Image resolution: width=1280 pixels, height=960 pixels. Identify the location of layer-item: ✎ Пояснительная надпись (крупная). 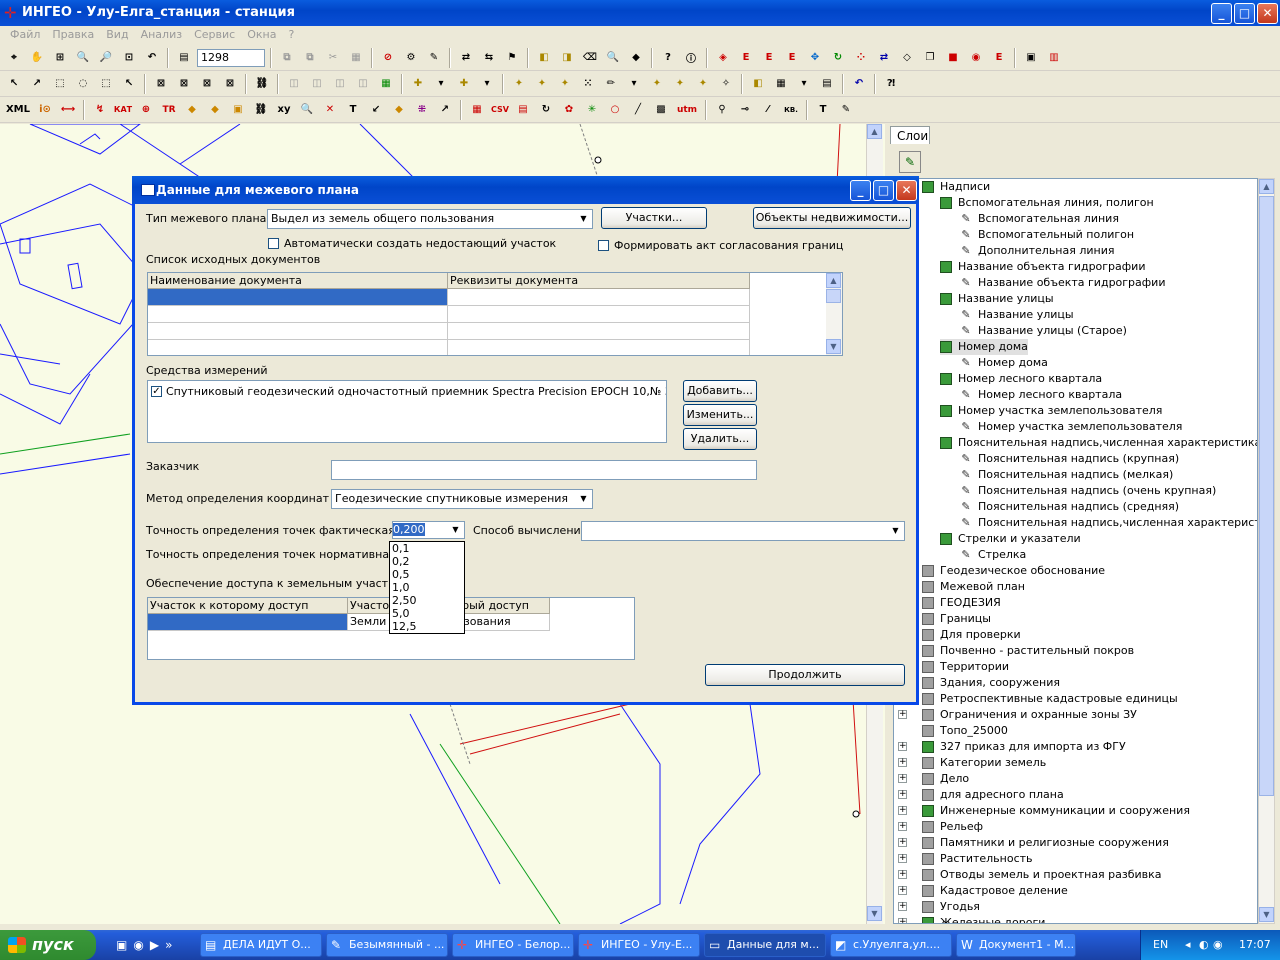
(1069, 459).